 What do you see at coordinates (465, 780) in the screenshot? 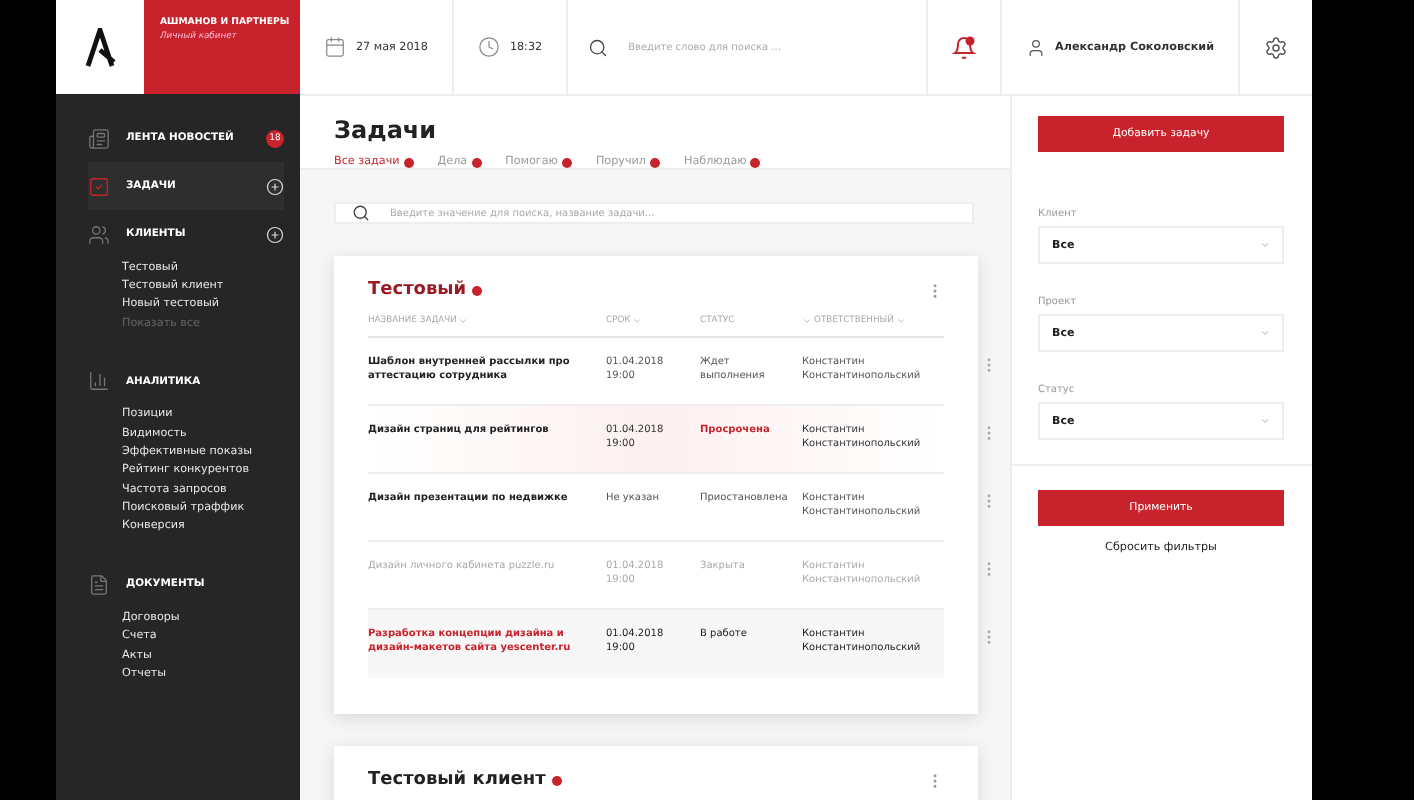
I see `group-title: Тестовый клиент` at bounding box center [465, 780].